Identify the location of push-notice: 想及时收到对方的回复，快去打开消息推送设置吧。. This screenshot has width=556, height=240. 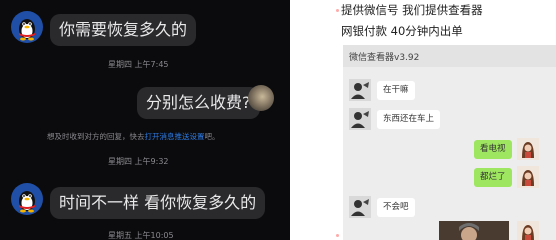
(133, 137).